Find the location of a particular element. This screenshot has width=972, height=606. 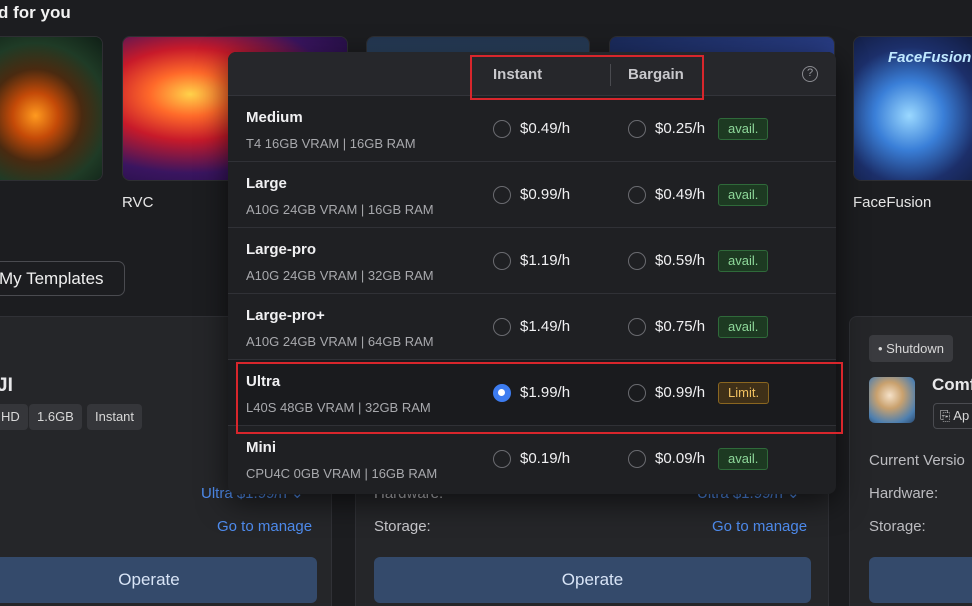

option-name: Large-pro is located at coordinates (281, 249).